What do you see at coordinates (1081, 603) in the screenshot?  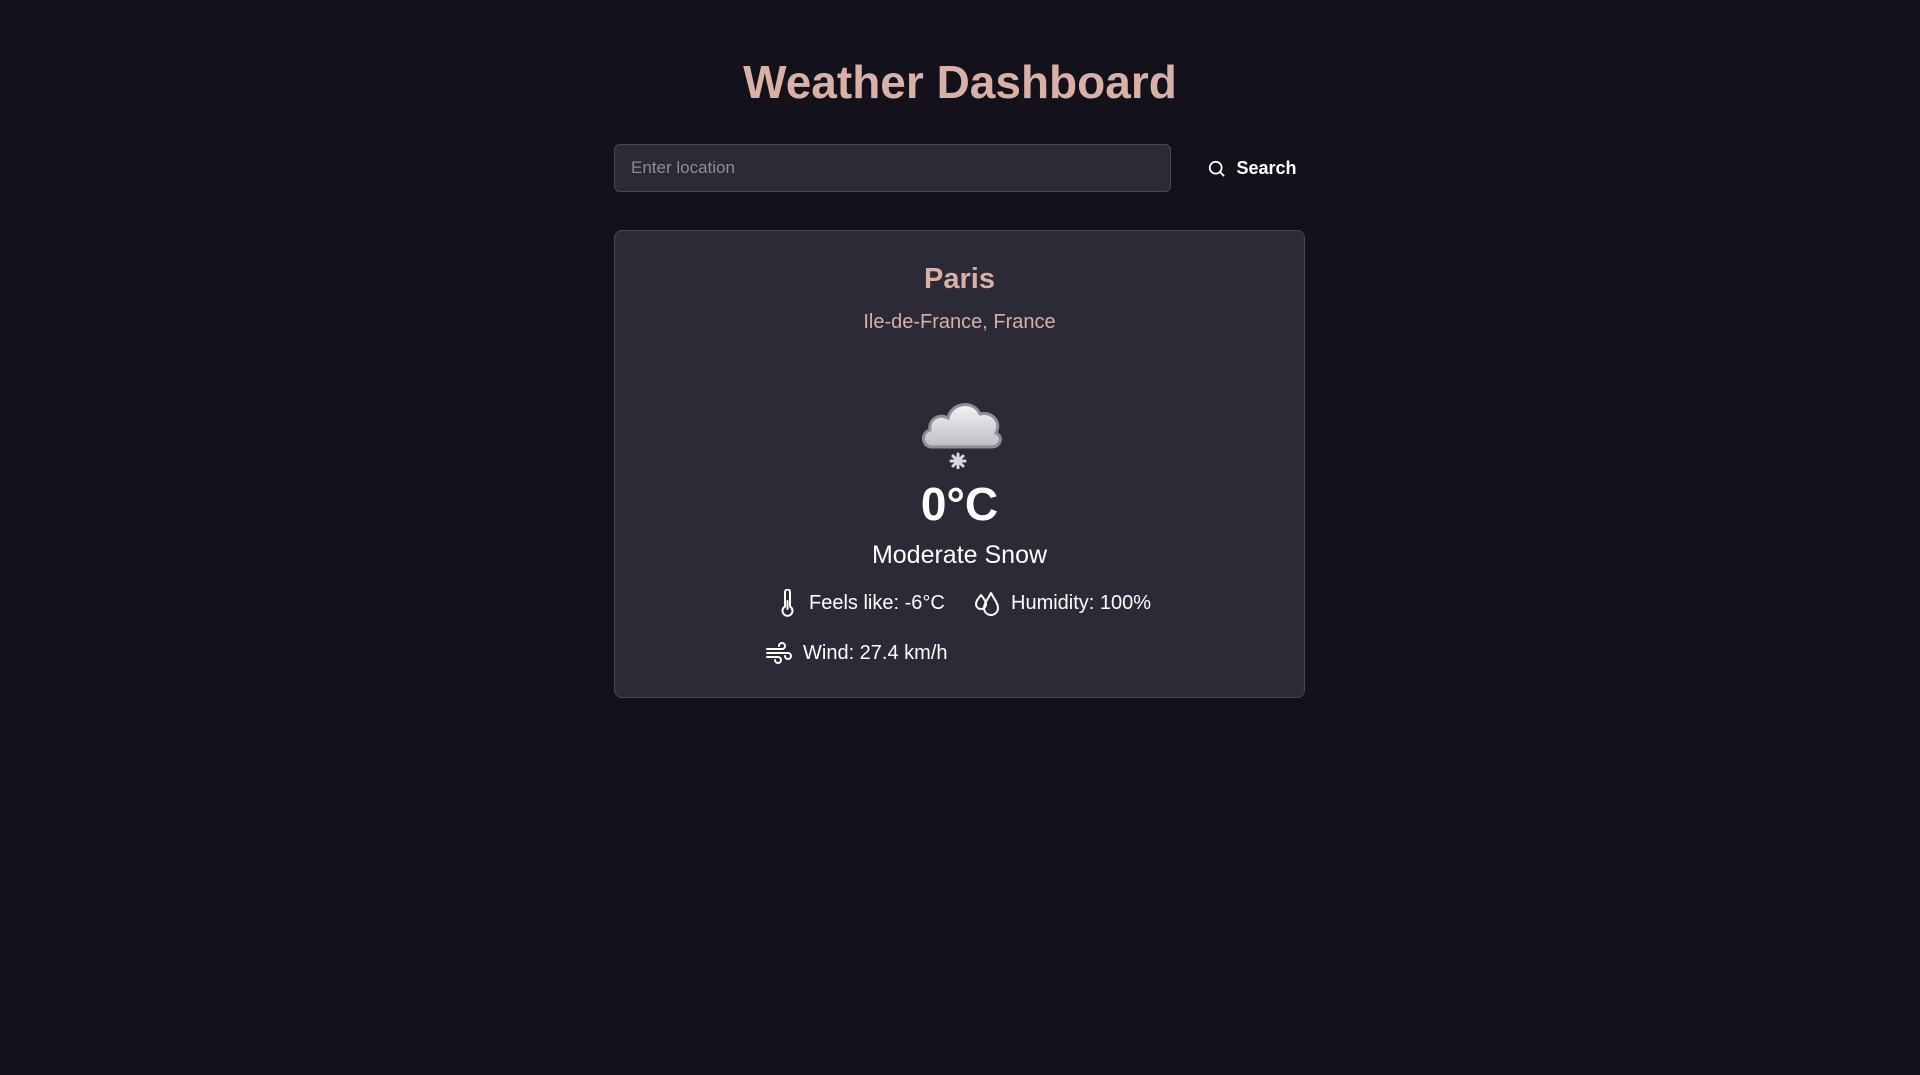 I see `humidity-text: Humidity: 100%` at bounding box center [1081, 603].